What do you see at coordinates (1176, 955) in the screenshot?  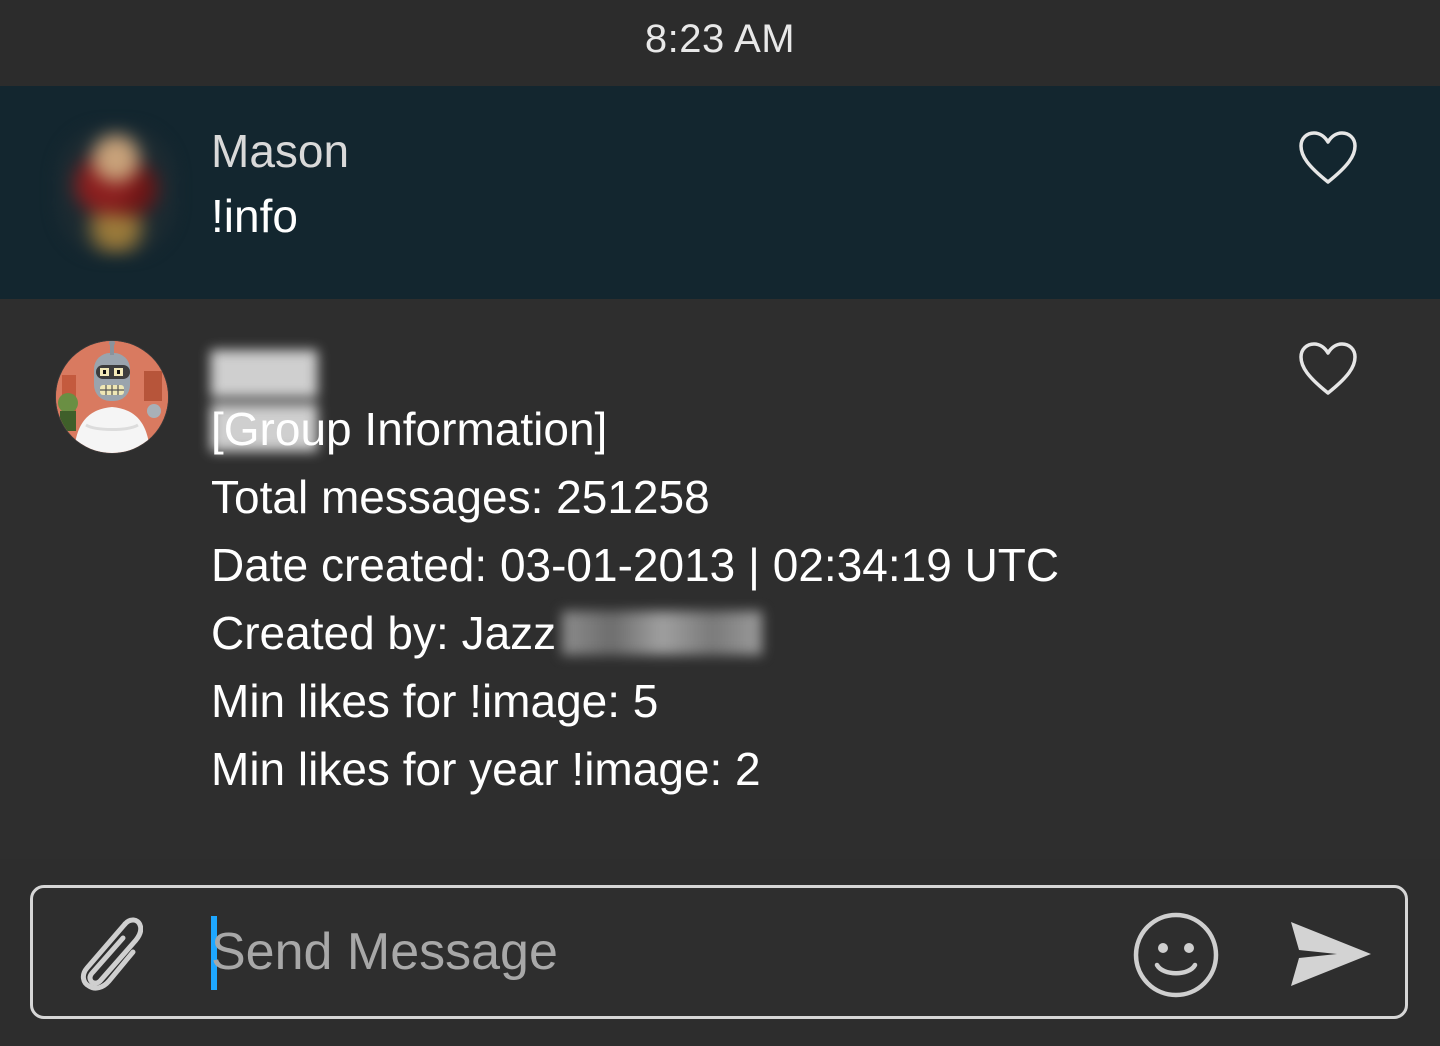 I see `smiley-icon` at bounding box center [1176, 955].